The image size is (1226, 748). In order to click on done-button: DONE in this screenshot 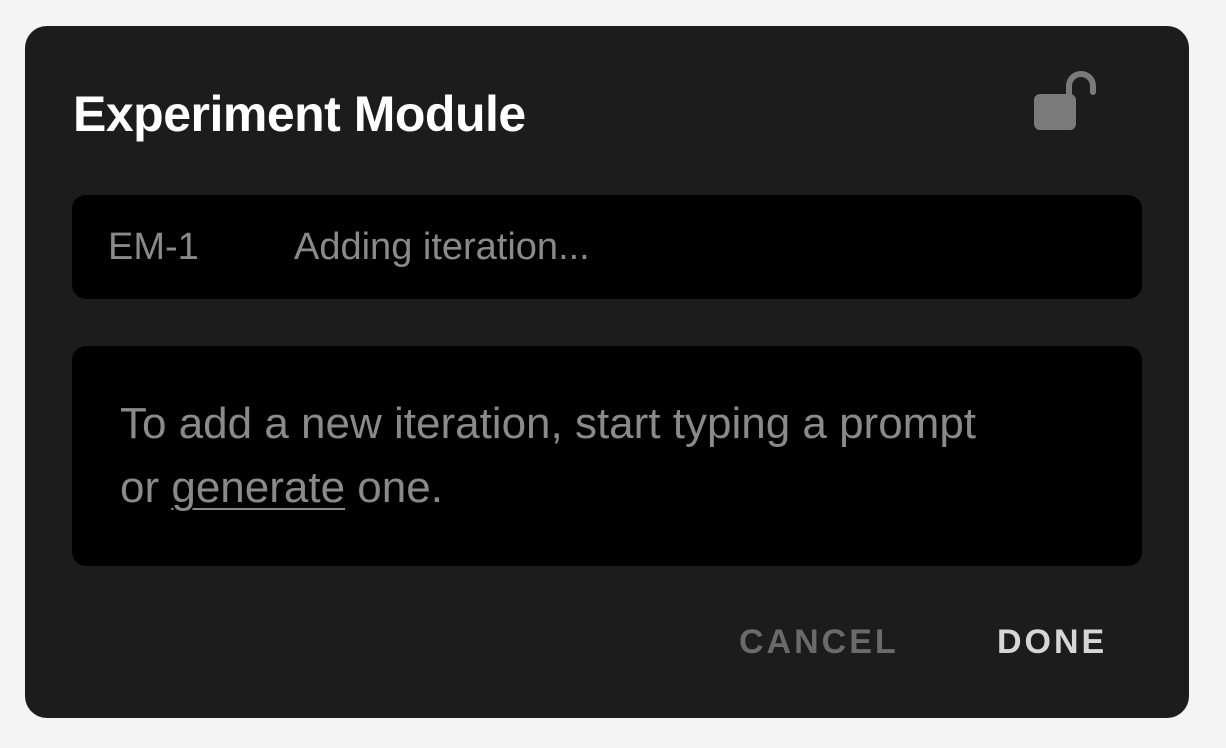, I will do `click(1052, 642)`.